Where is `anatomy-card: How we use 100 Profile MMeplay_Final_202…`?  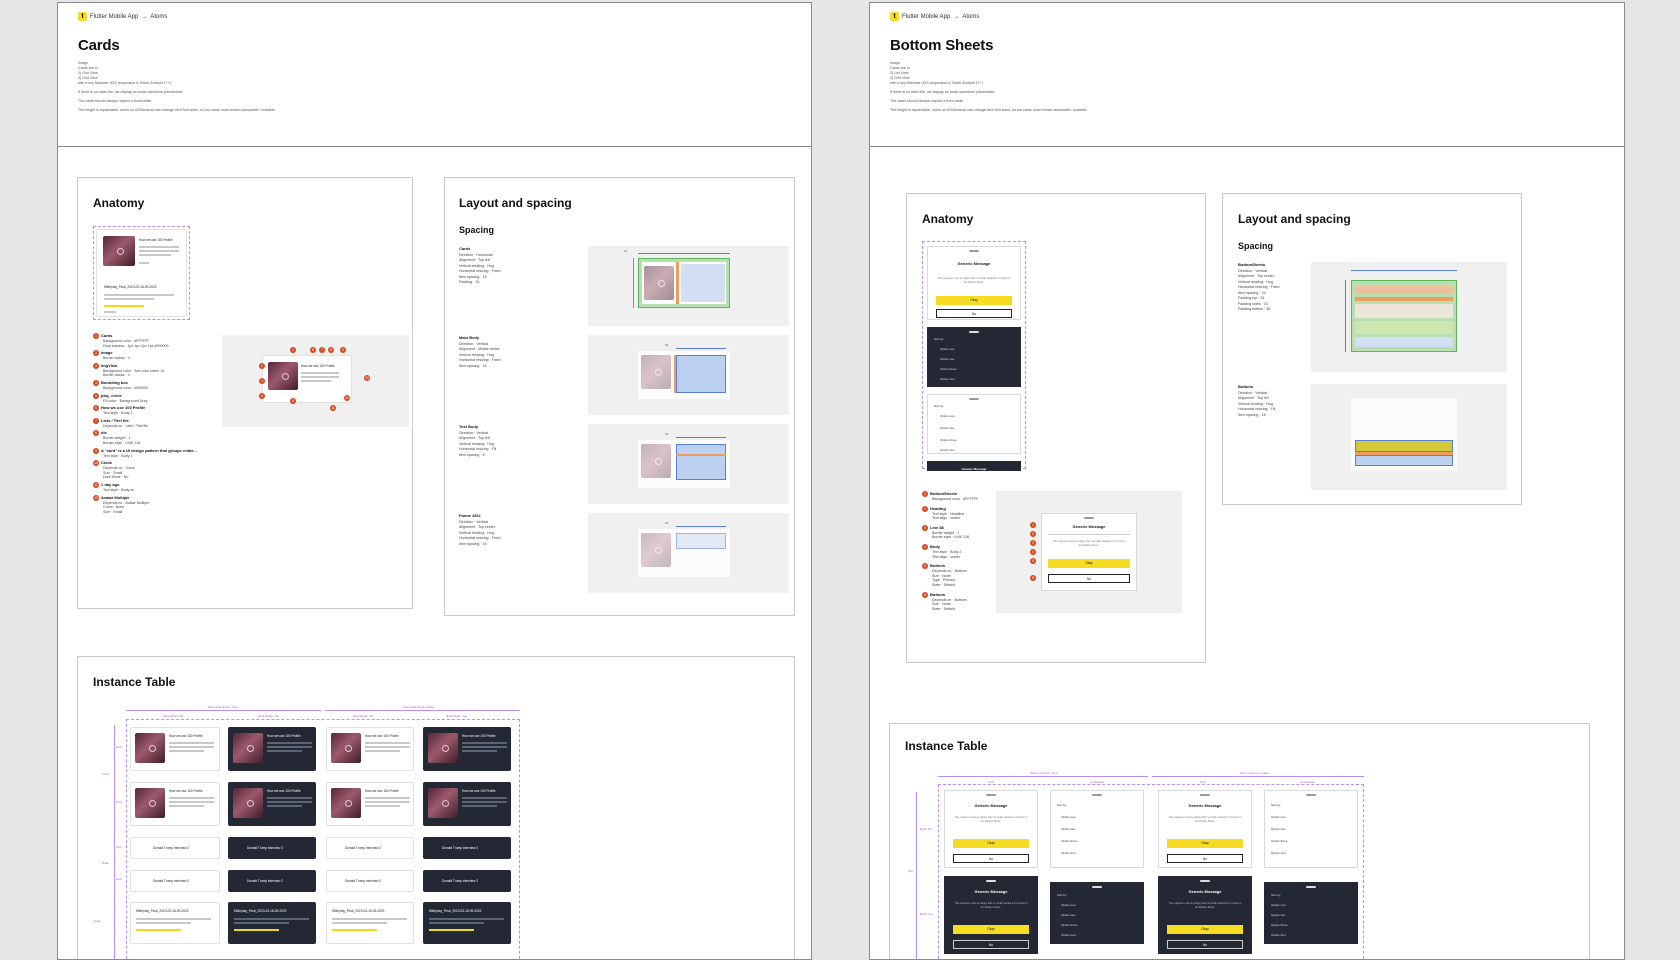
anatomy-card: How we use 100 Profile MMeplay_Final_202… is located at coordinates (141, 273).